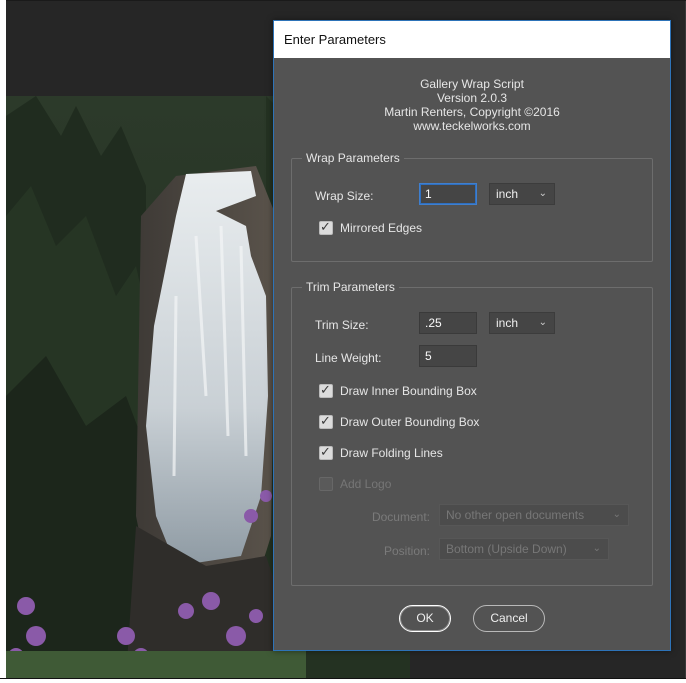 This screenshot has height=683, width=686. Describe the element at coordinates (381, 228) in the screenshot. I see `mirrored-edges-label: Mirrored Edges` at that location.